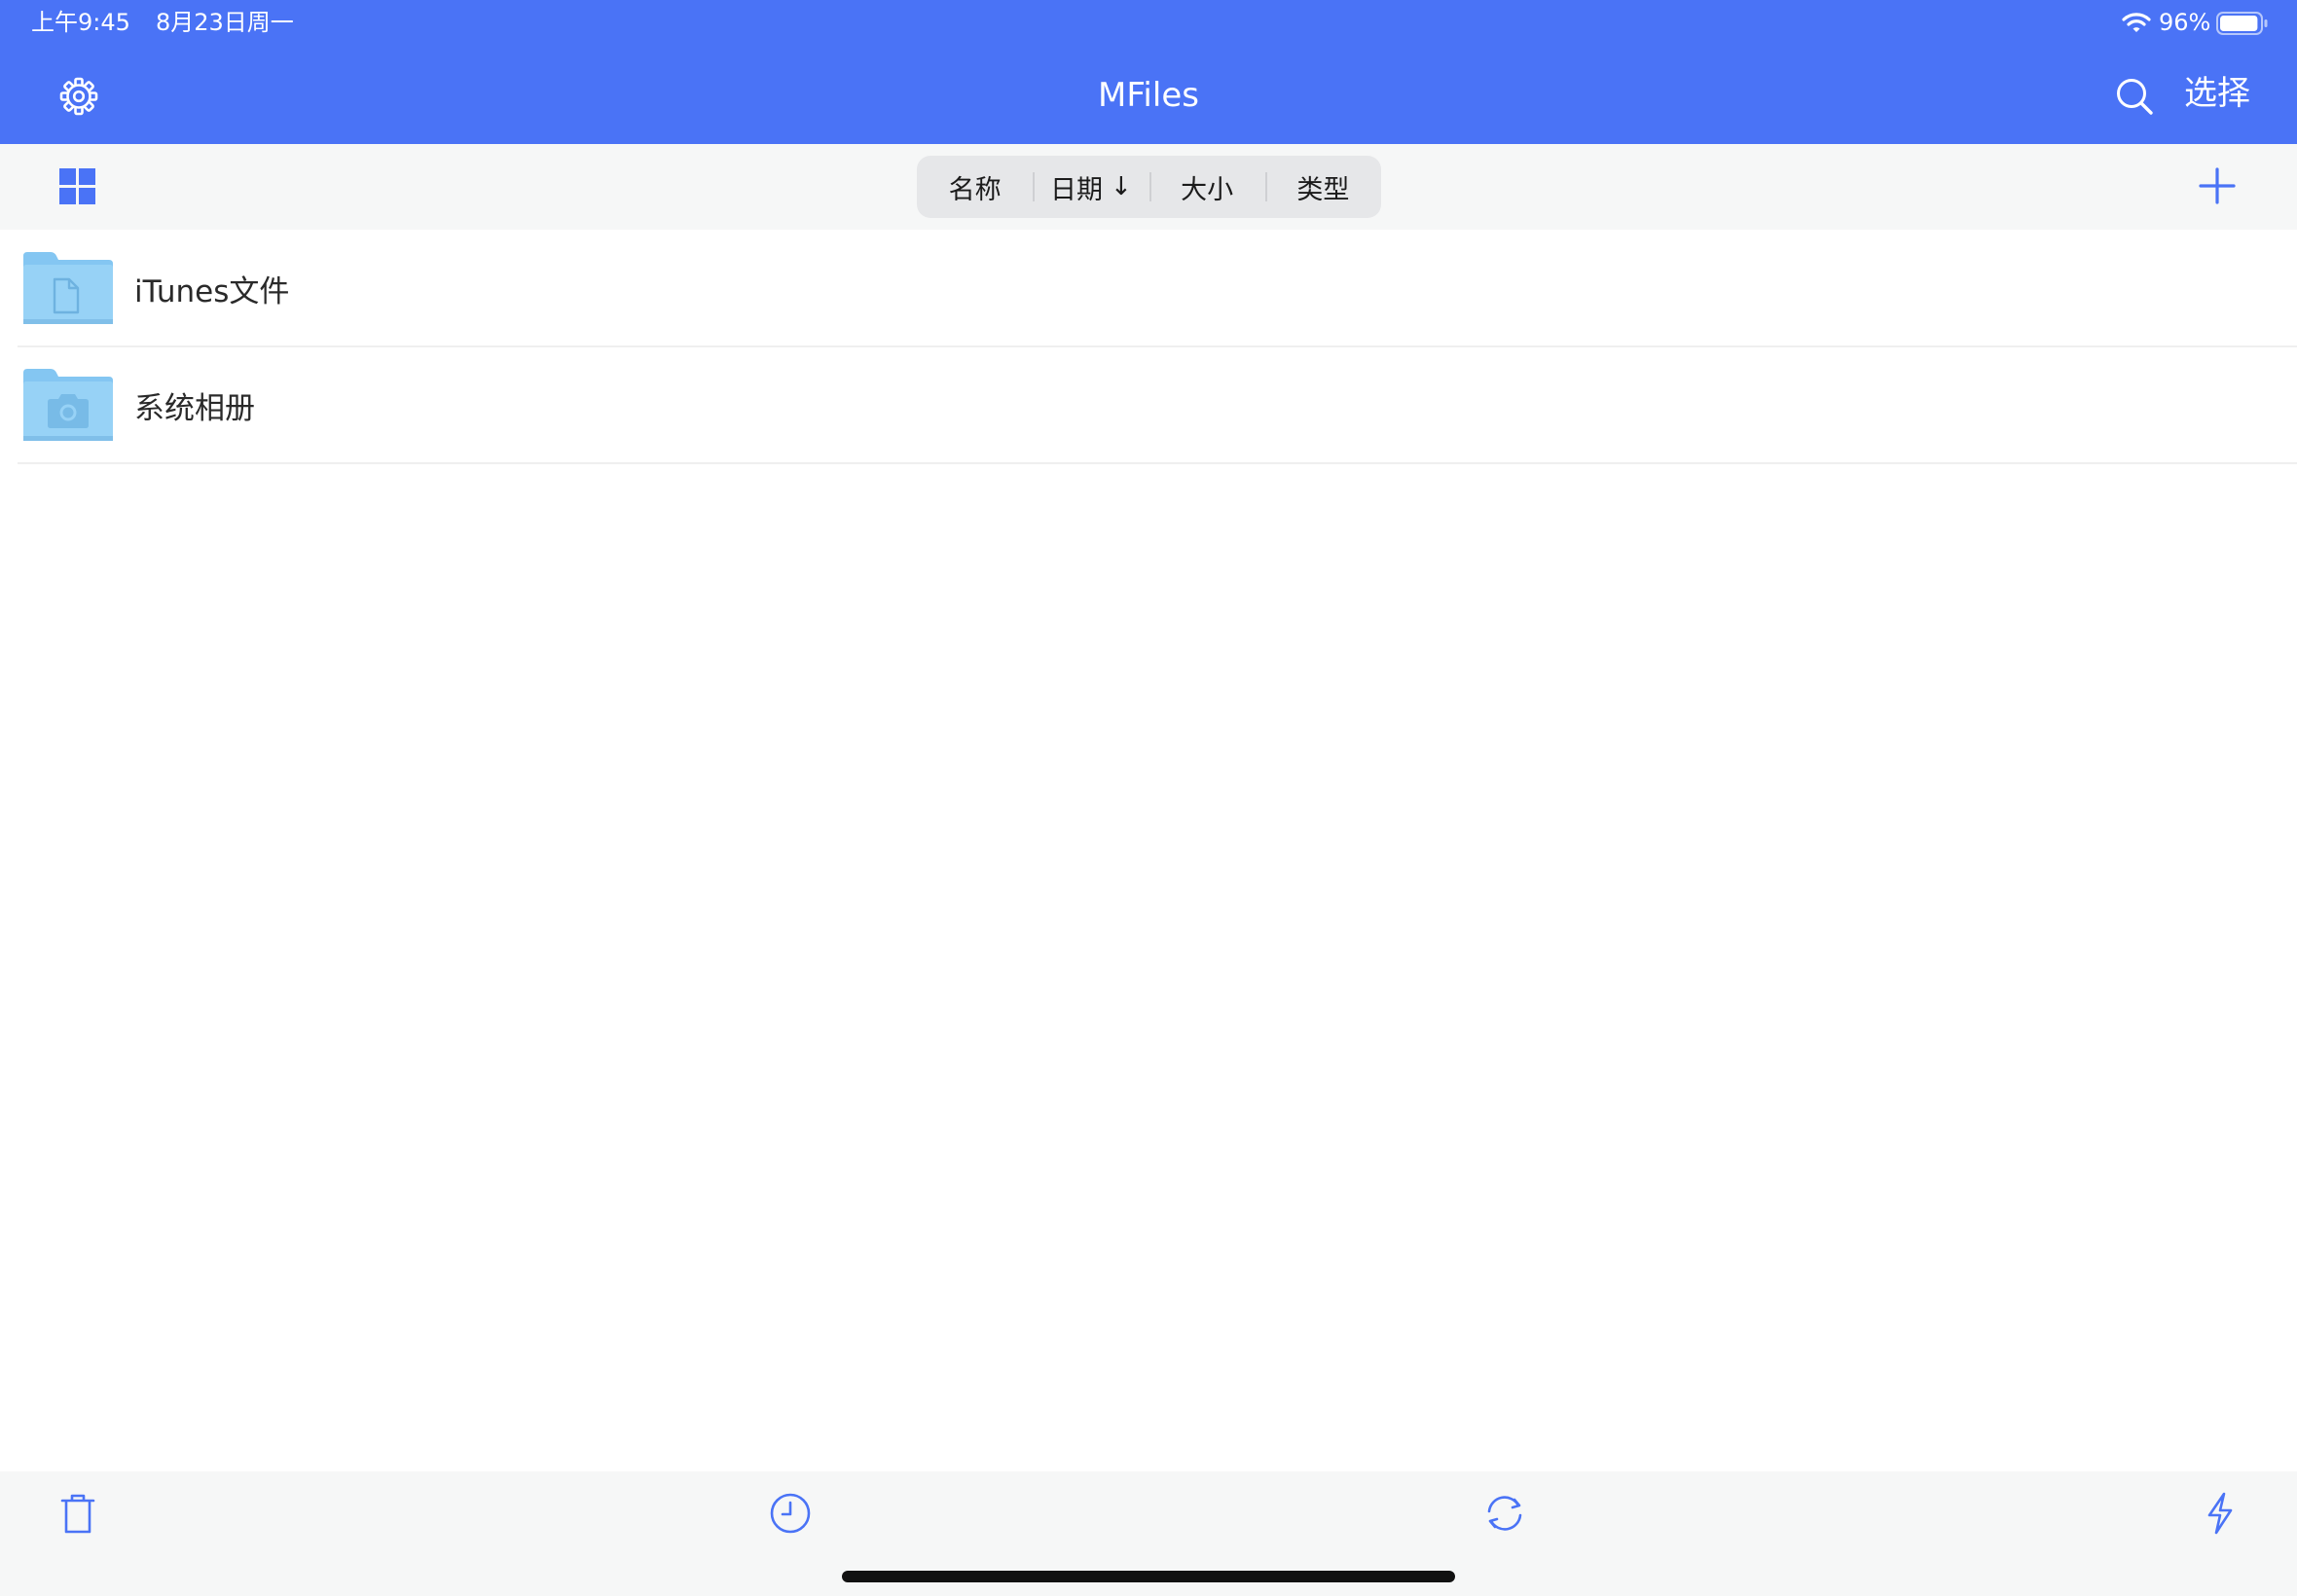 This screenshot has width=2297, height=1596. I want to click on trash-icon, so click(77, 1513).